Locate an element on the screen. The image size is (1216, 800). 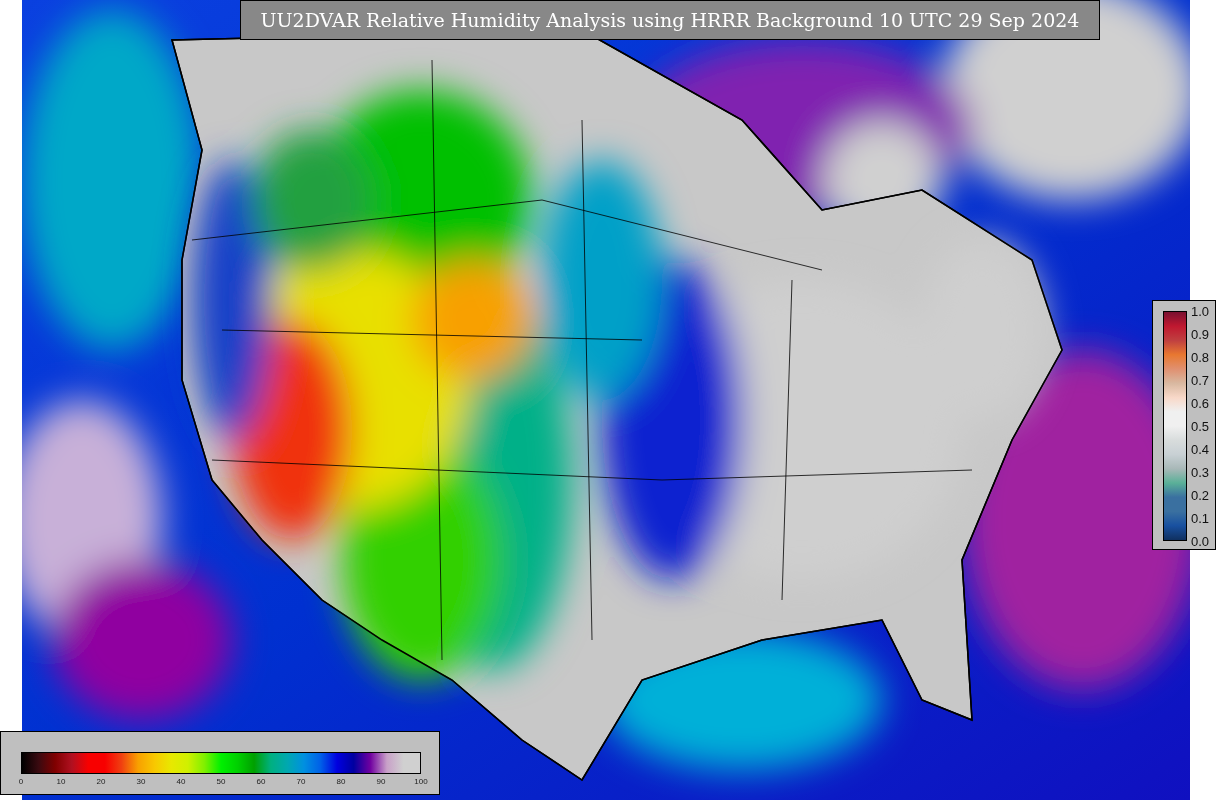
tick-label: 0.9 is located at coordinates (1200, 334).